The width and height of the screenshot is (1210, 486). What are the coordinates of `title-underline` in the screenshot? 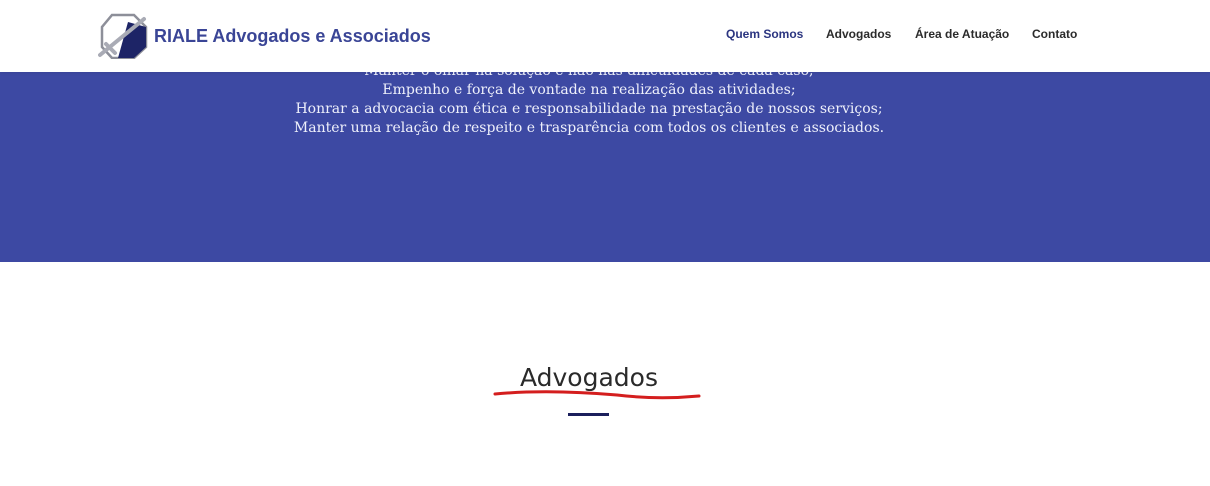 It's located at (588, 414).